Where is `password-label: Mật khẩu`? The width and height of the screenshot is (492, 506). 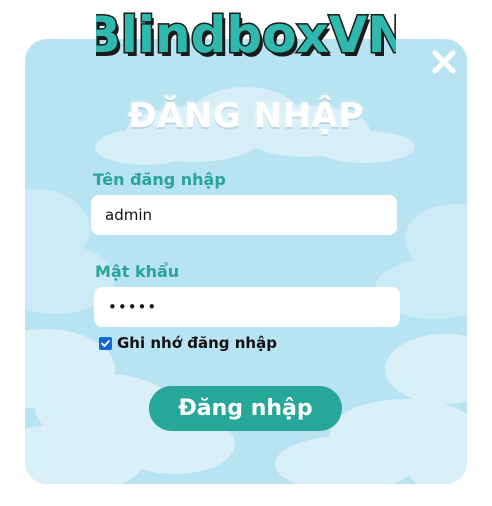
password-label: Mật khẩu is located at coordinates (137, 271).